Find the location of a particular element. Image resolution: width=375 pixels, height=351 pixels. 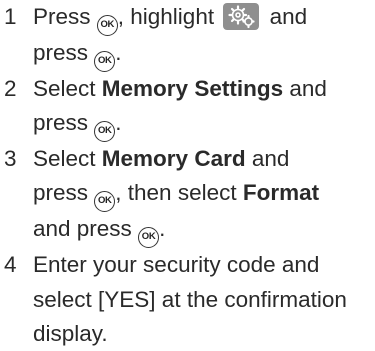

step-text: Press is located at coordinates (65, 16).